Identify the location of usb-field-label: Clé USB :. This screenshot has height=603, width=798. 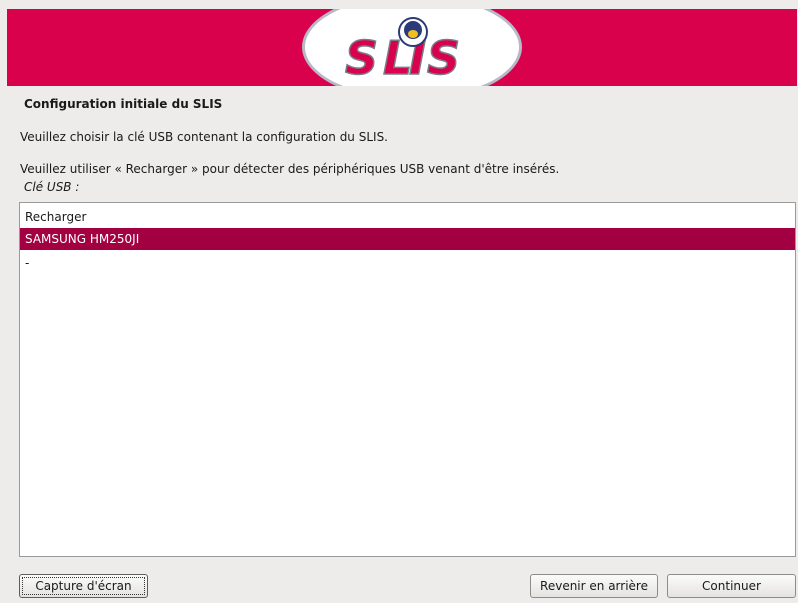
(52, 187).